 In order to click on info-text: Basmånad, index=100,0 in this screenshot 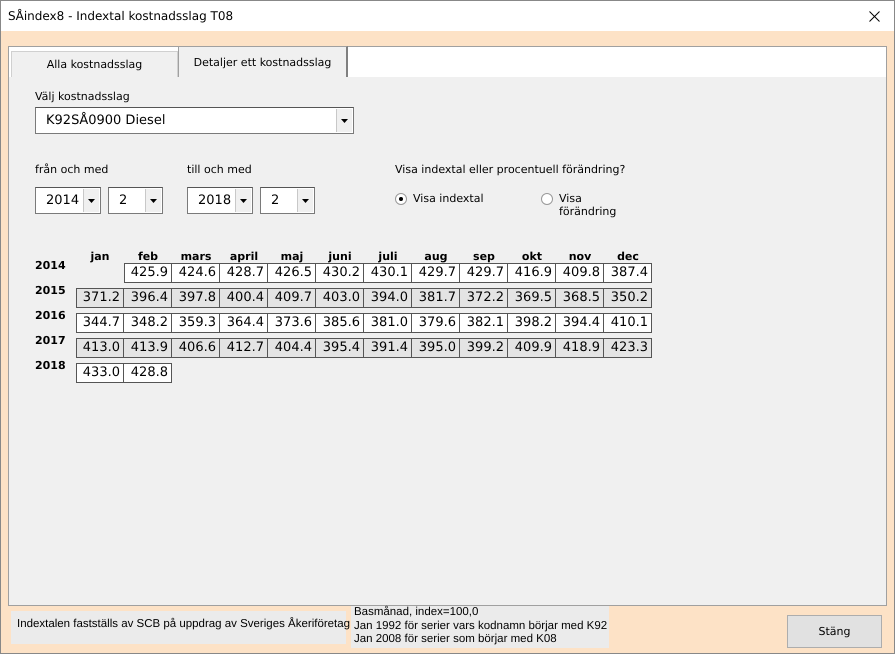, I will do `click(417, 613)`.